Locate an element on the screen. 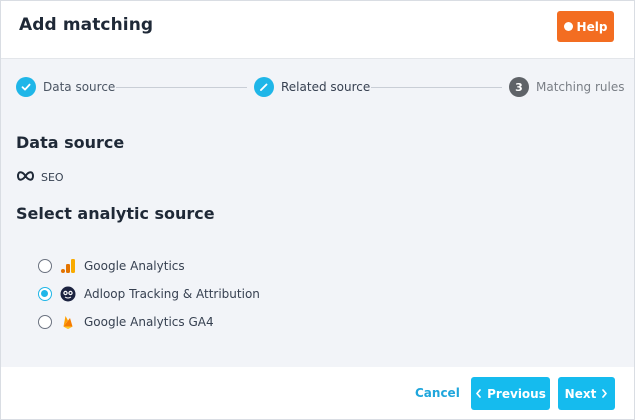 The width and height of the screenshot is (635, 420). option-google-analytics: Google Analytics is located at coordinates (111, 266).